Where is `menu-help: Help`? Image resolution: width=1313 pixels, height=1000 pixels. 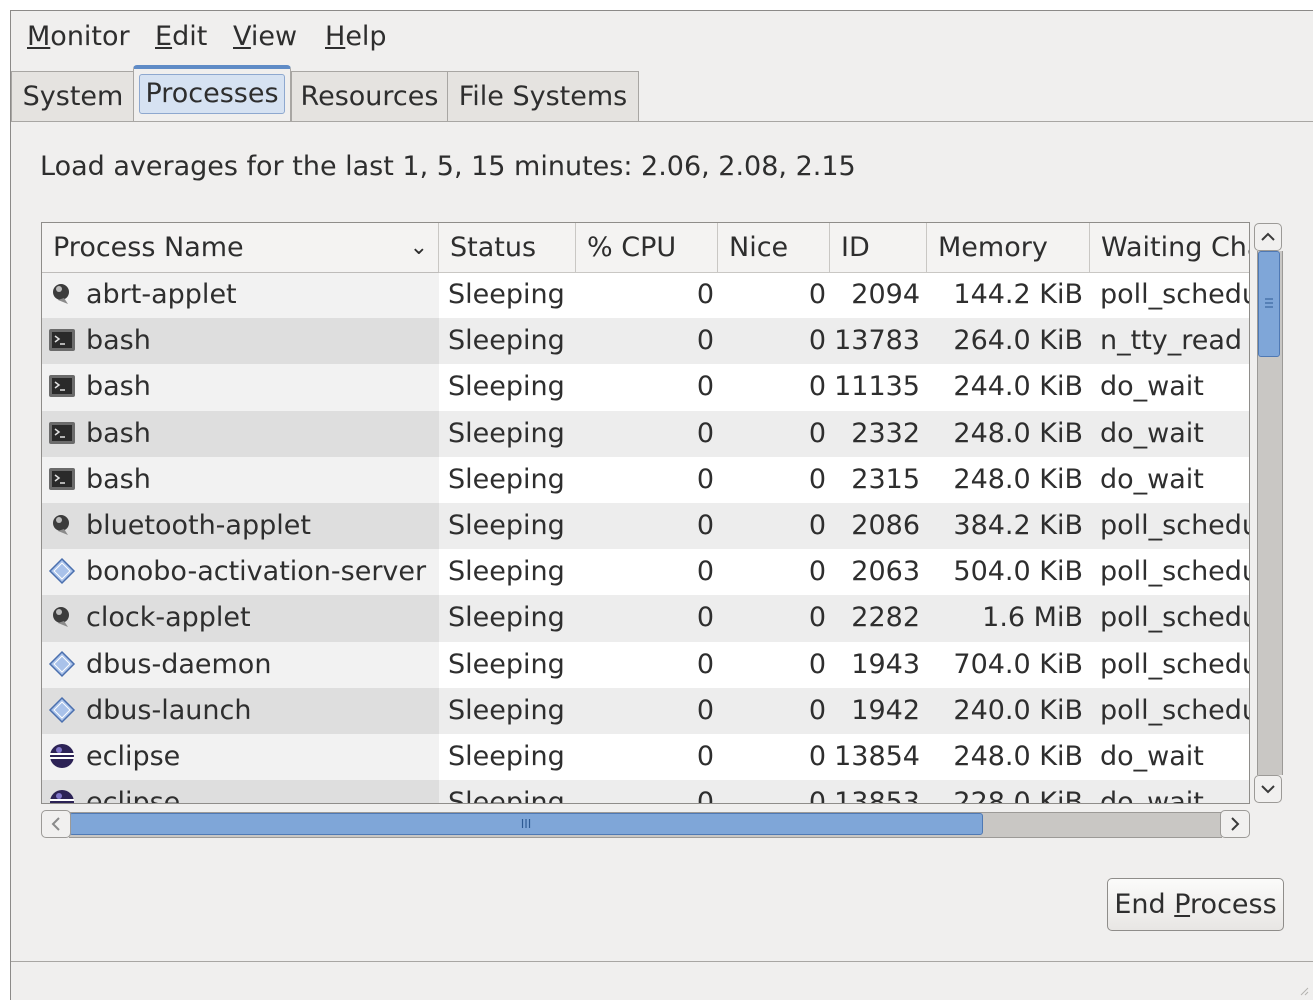
menu-help: Help is located at coordinates (356, 37).